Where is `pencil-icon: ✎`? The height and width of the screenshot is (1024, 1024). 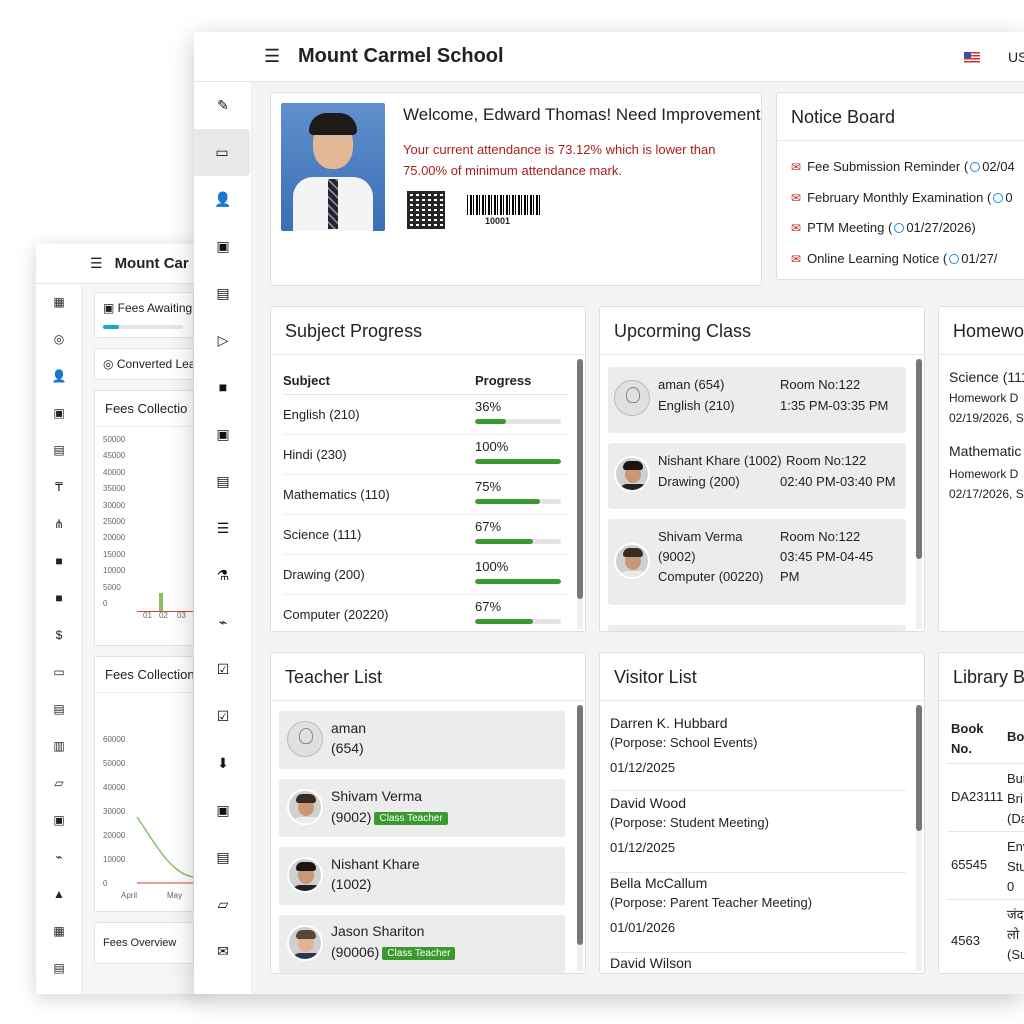 pencil-icon: ✎ is located at coordinates (223, 105).